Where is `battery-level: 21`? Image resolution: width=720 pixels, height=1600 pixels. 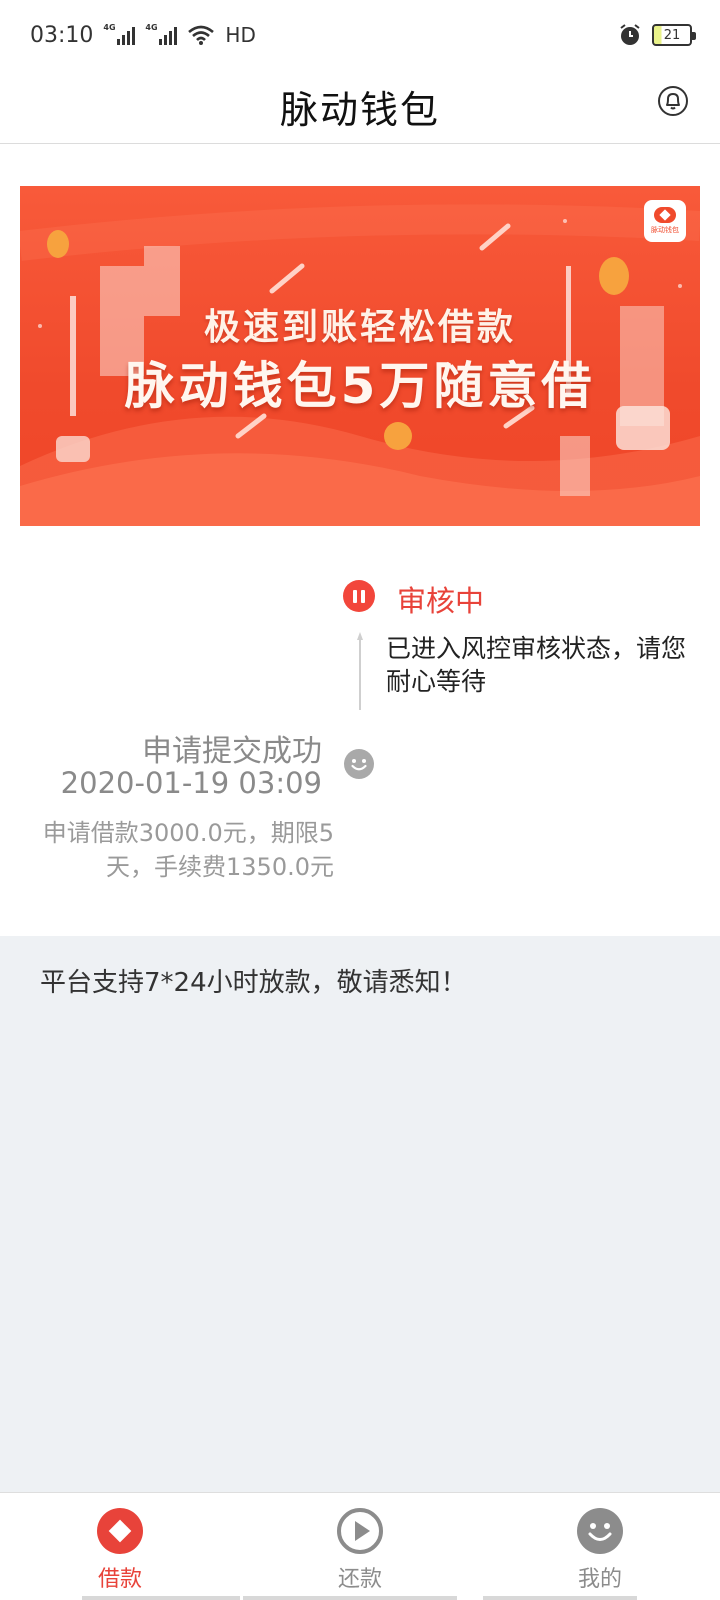 battery-level: 21 is located at coordinates (672, 35).